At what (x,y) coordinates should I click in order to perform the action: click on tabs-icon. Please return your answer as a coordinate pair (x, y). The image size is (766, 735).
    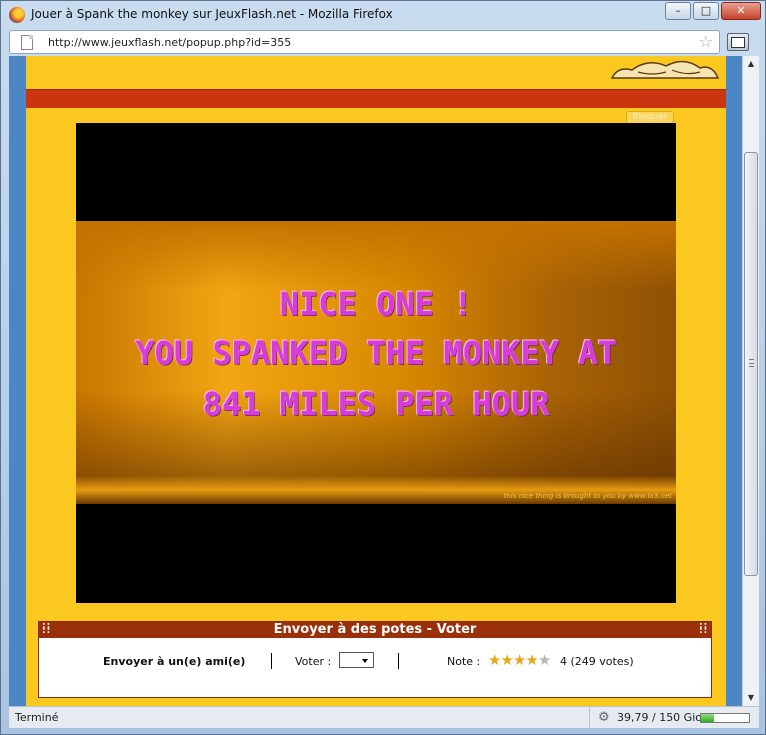
    Looking at the image, I should click on (738, 42).